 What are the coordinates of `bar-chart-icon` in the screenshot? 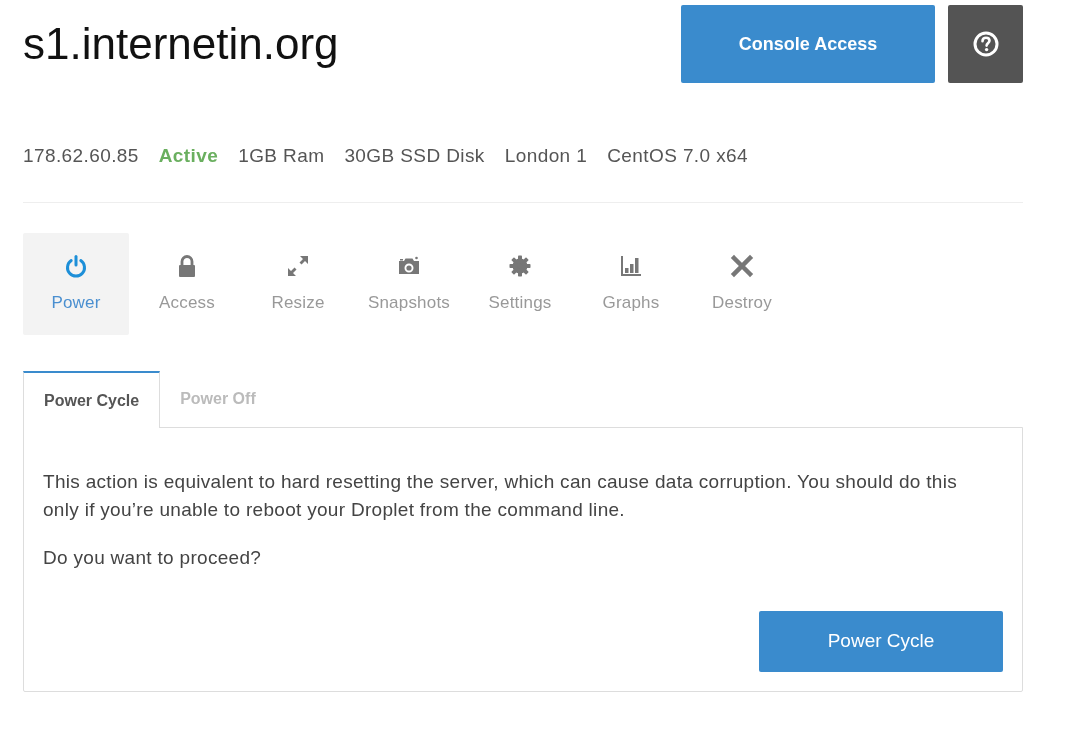 It's located at (631, 266).